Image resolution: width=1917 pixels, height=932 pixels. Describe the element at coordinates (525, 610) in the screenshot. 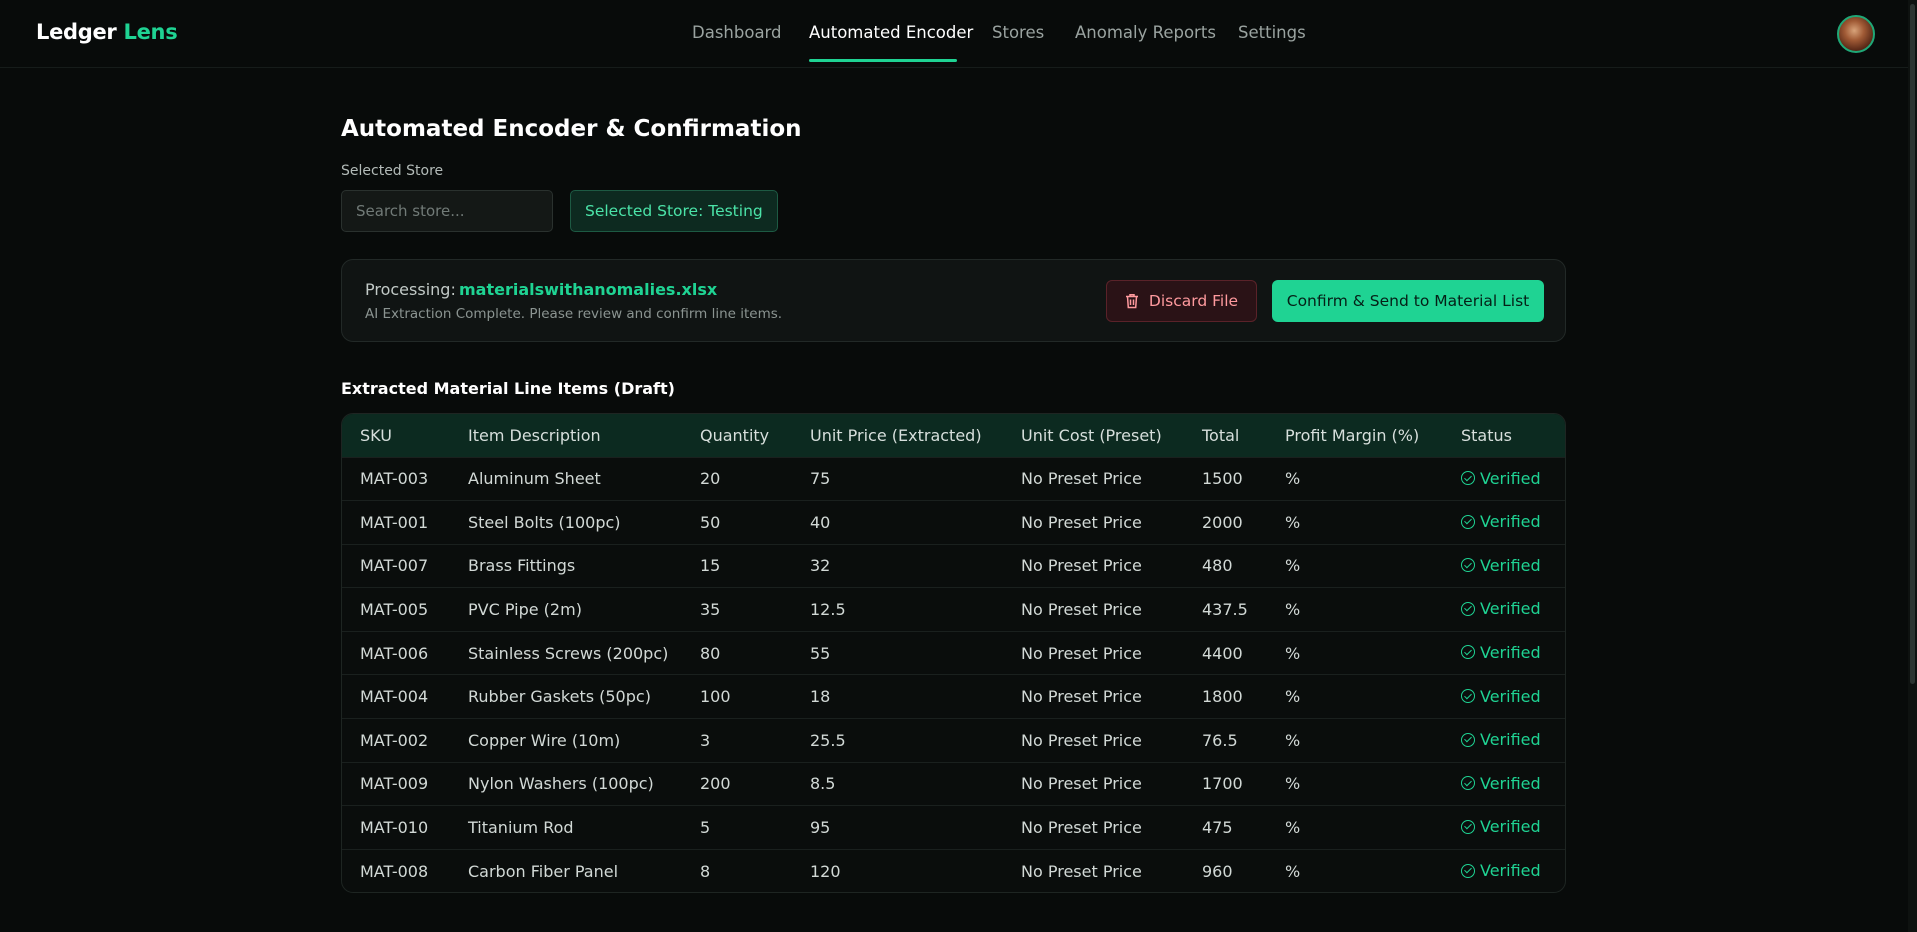

I see `description-cell: PVC Pipe (2m)` at that location.